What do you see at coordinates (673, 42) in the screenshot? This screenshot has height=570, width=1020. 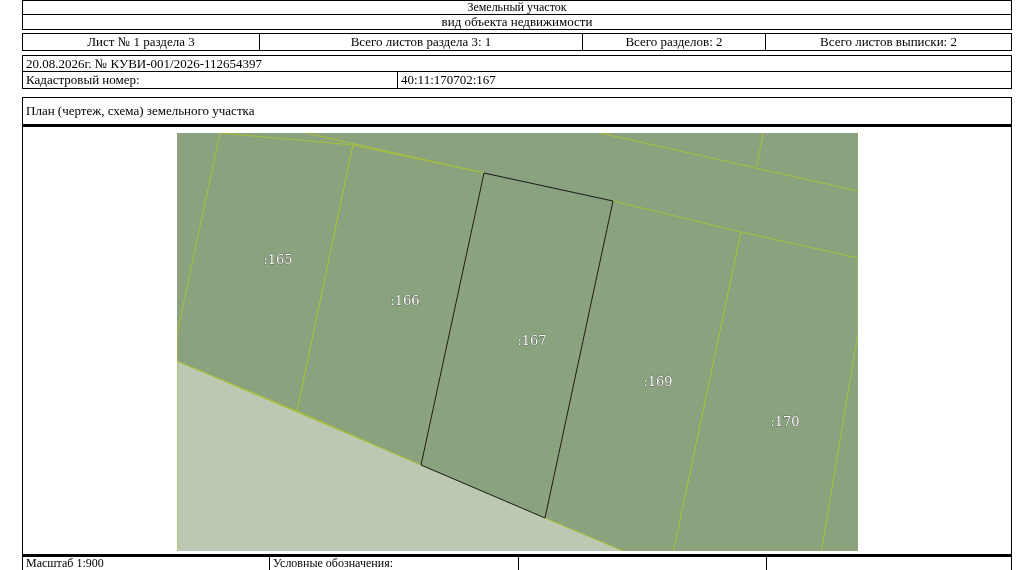 I see `sheet-info: Всего разделов: 2` at bounding box center [673, 42].